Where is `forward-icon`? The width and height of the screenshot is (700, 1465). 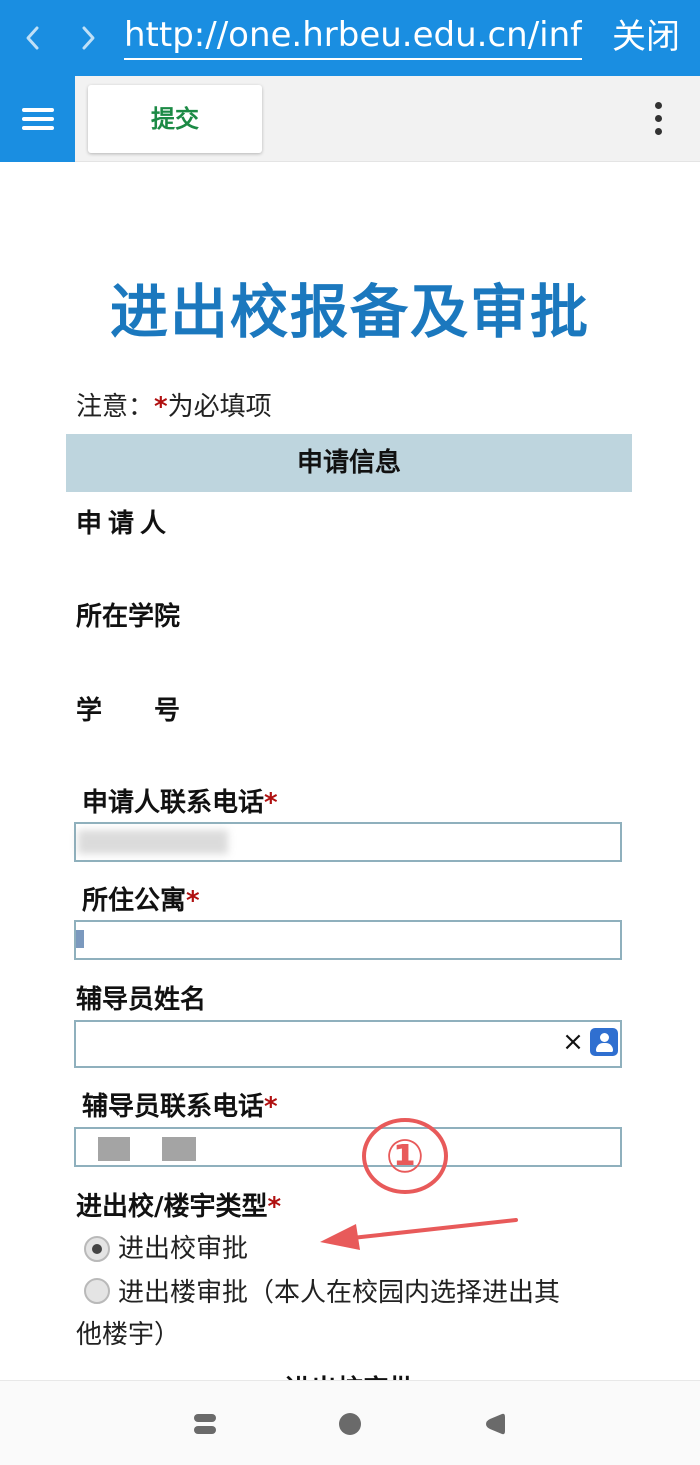 forward-icon is located at coordinates (88, 38).